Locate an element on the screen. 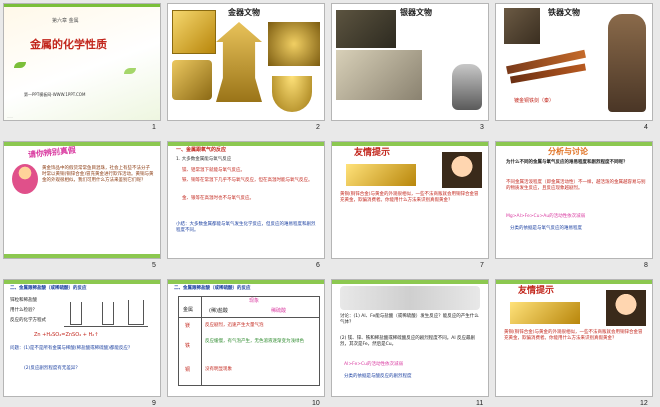 The image size is (660, 407). slide-heading: 分析与讨论 is located at coordinates (568, 151).